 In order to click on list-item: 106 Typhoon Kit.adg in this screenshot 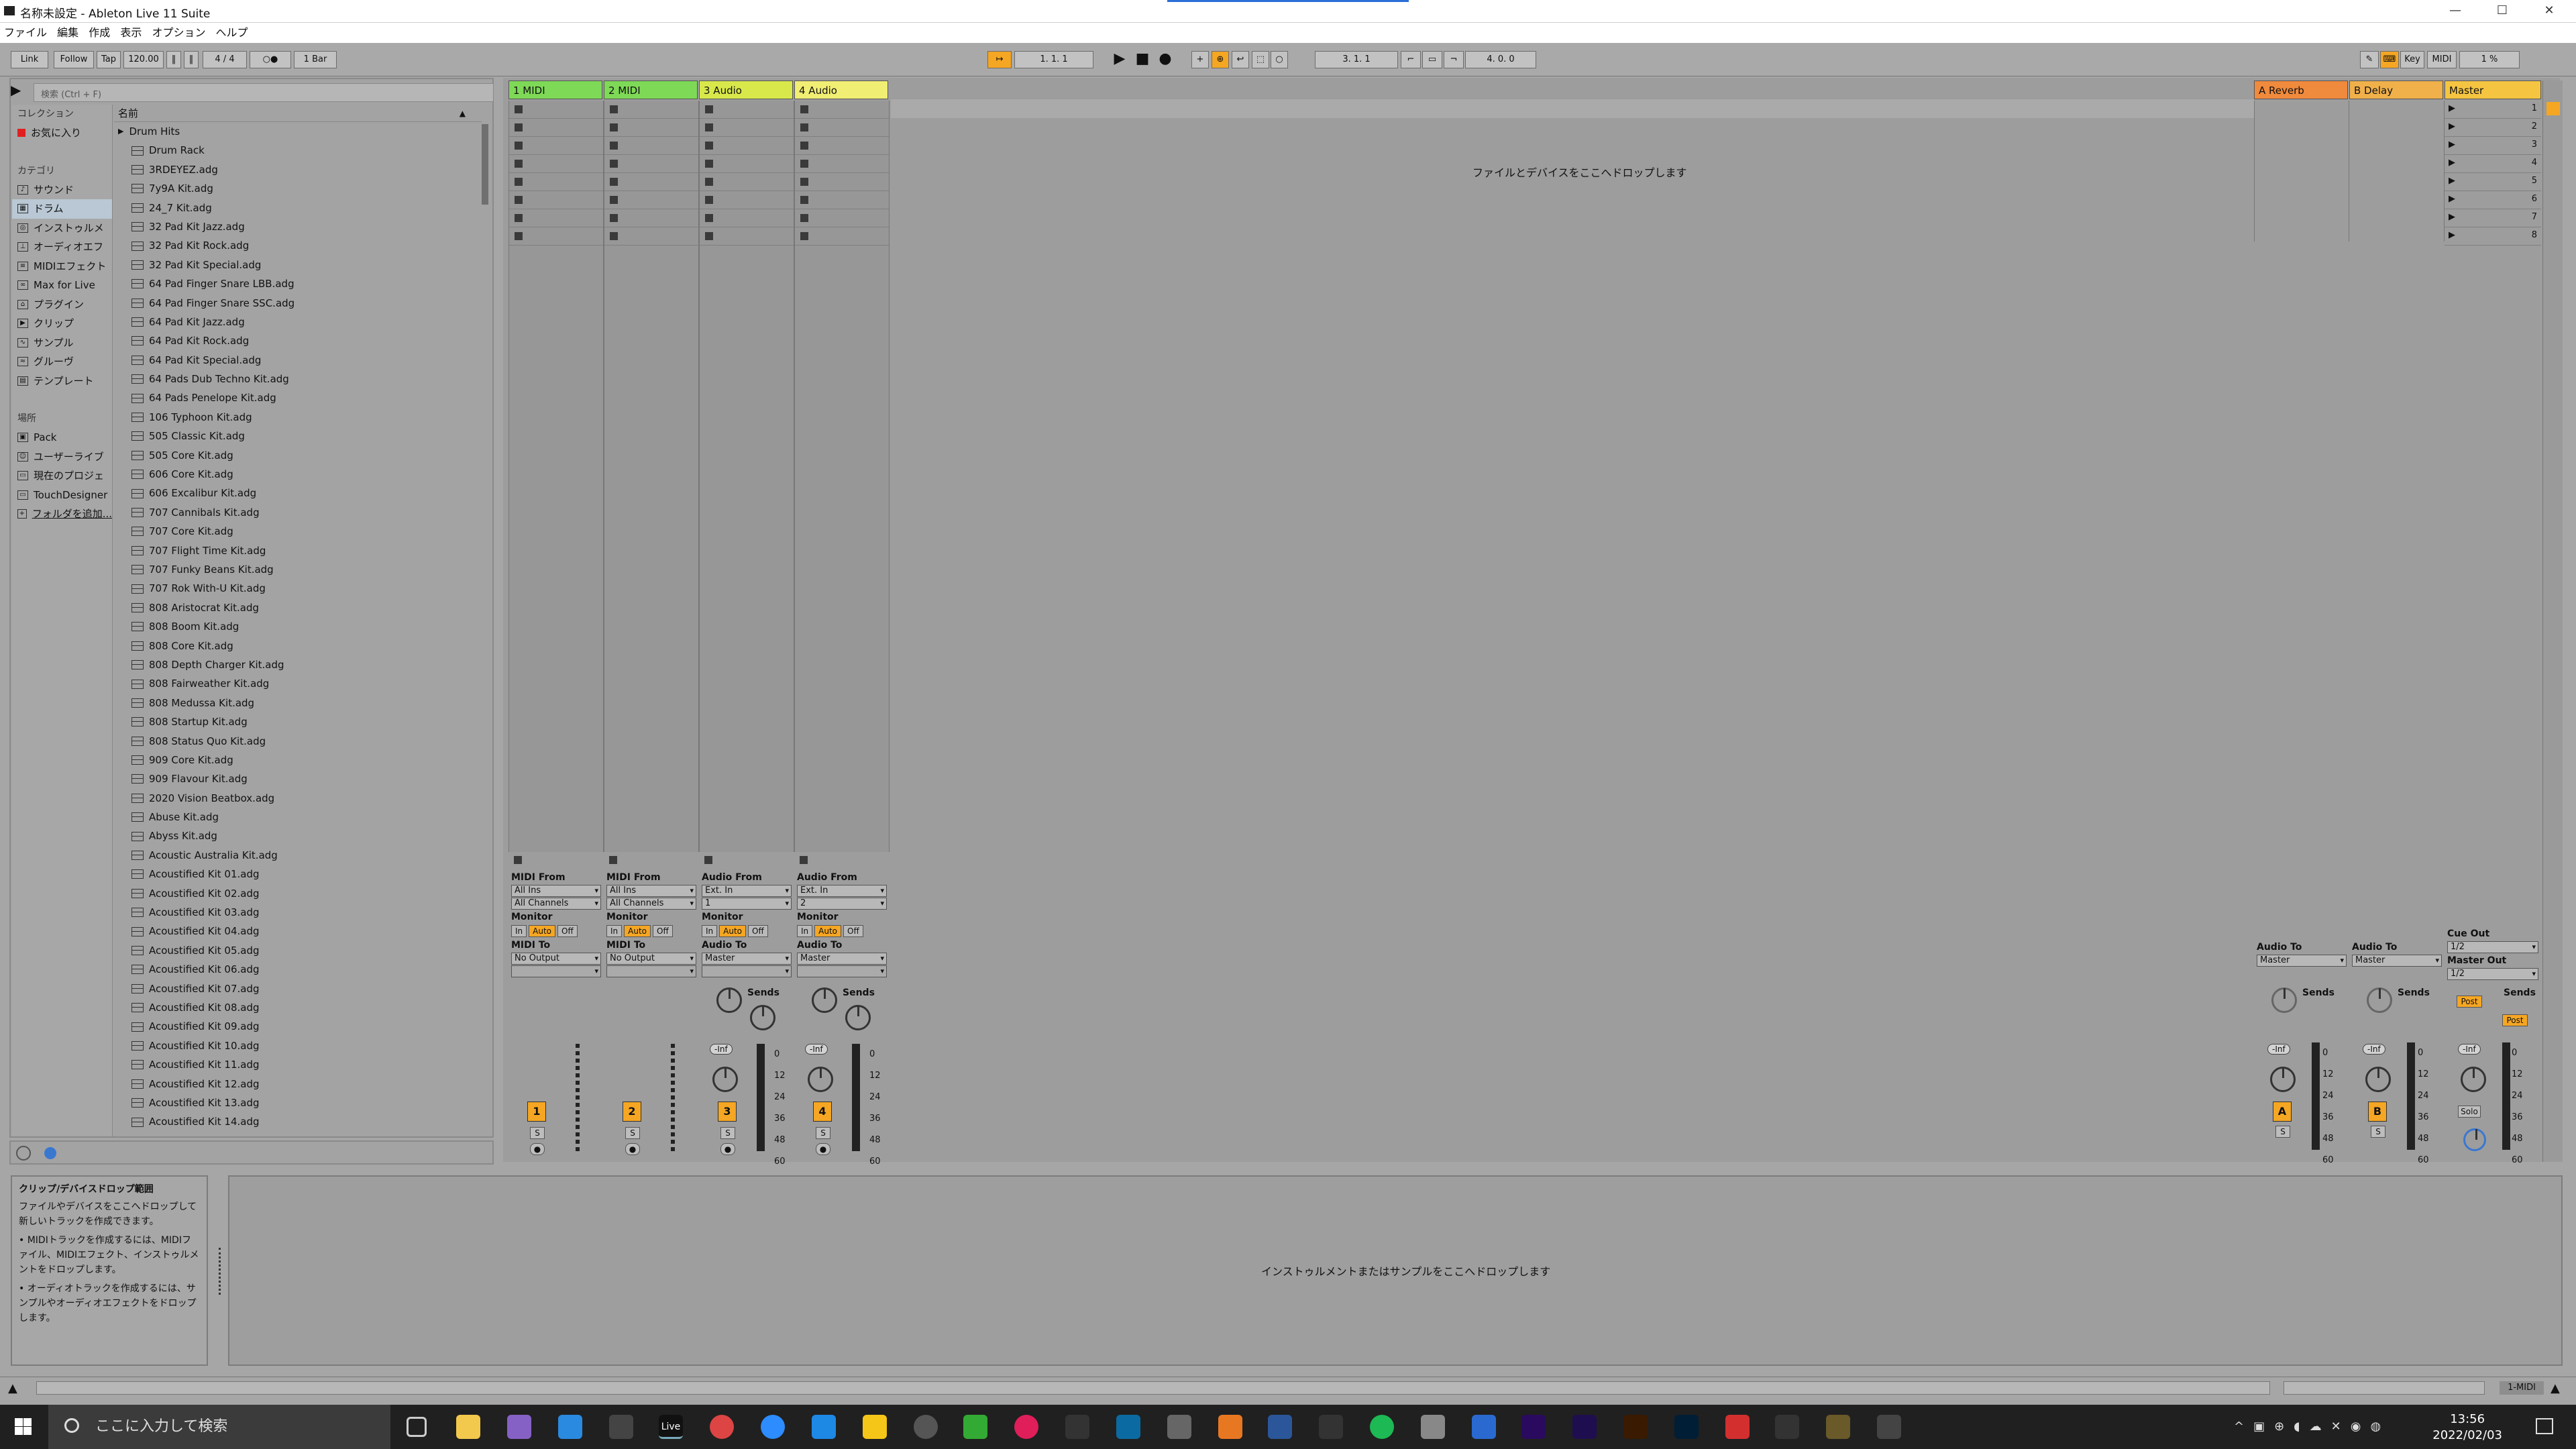, I will do `click(298, 417)`.